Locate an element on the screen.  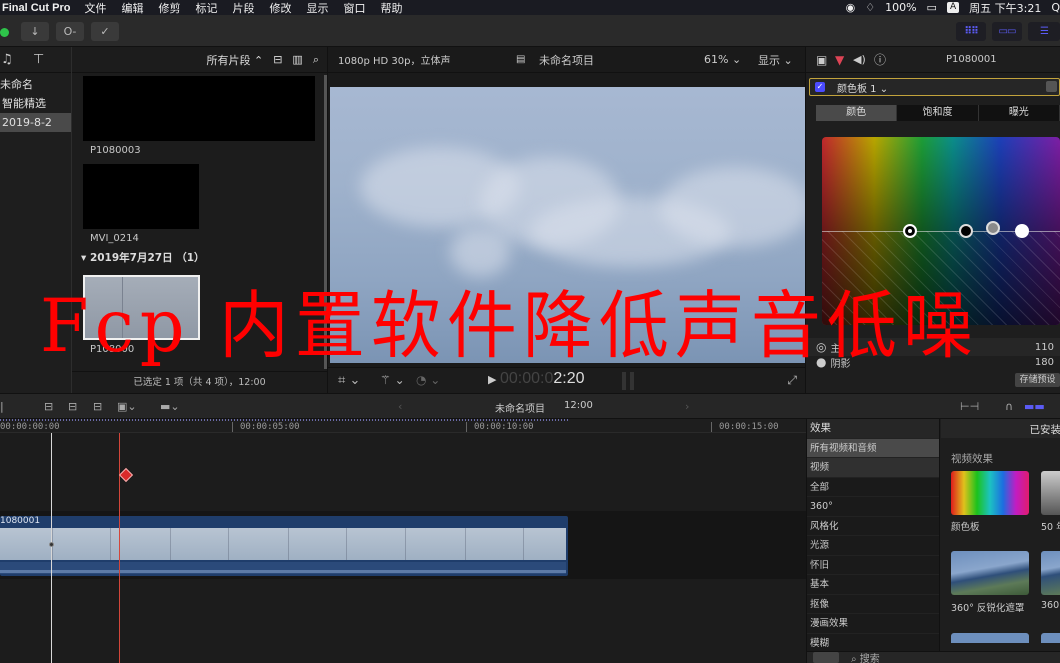
shadows-value: 180 is located at coordinates (1044, 362).